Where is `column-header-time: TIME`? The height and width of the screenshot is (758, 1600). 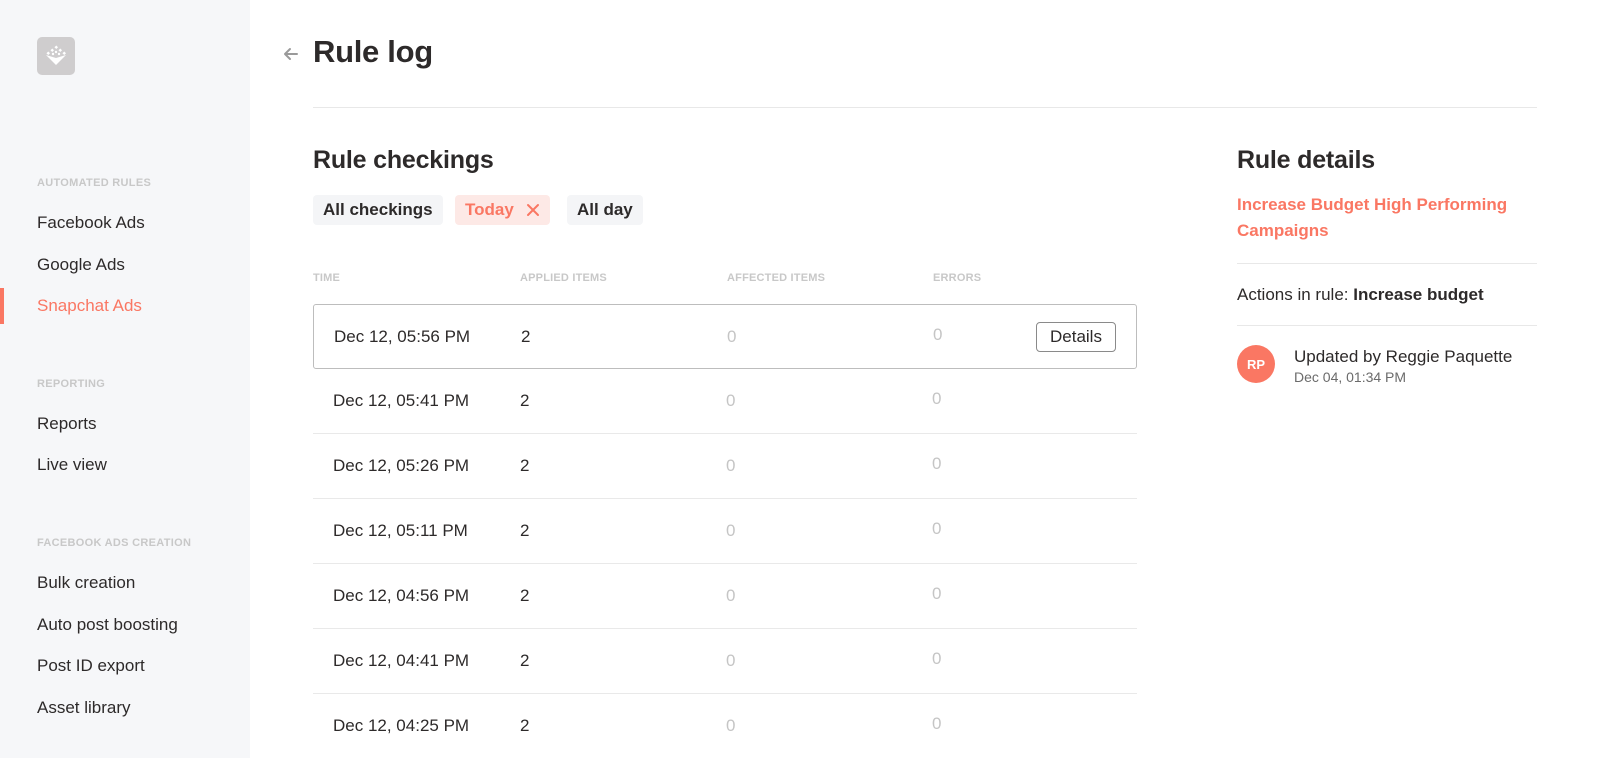 column-header-time: TIME is located at coordinates (327, 278).